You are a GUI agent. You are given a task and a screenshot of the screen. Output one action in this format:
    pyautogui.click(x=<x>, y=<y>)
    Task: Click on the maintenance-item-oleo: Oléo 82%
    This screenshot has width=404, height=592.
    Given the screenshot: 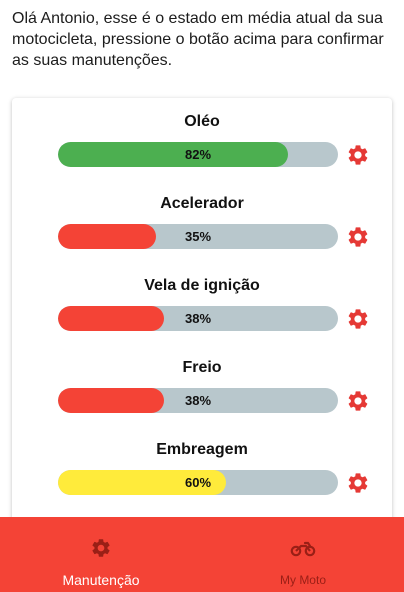 What is the action you would take?
    pyautogui.click(x=202, y=139)
    